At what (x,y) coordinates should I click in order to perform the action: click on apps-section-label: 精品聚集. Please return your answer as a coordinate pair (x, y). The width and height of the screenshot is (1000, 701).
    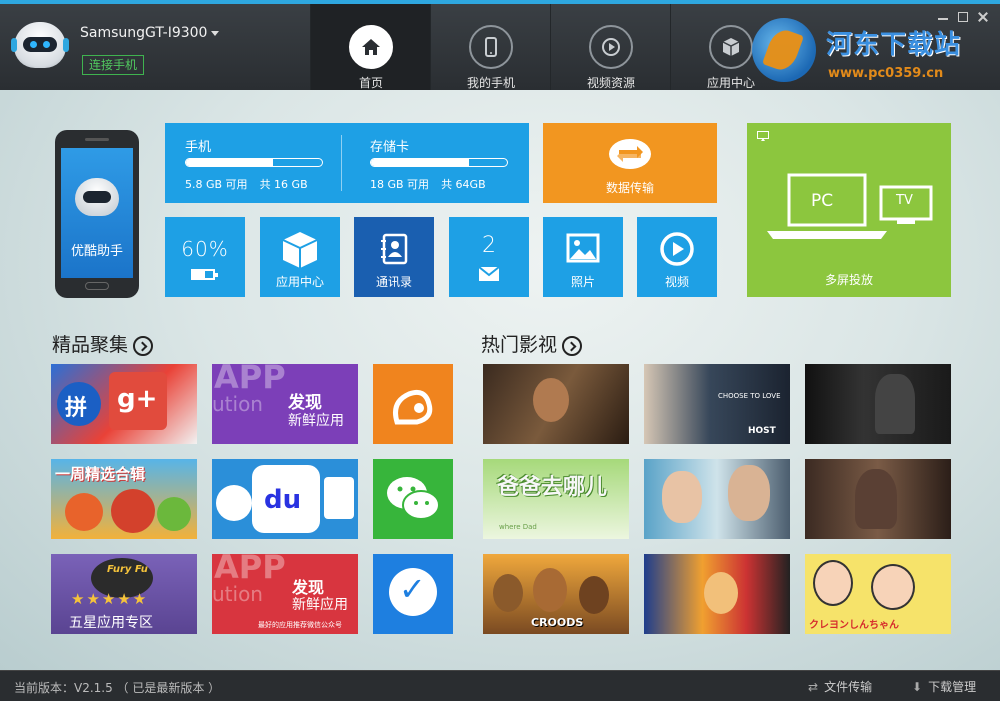
    Looking at the image, I should click on (90, 345).